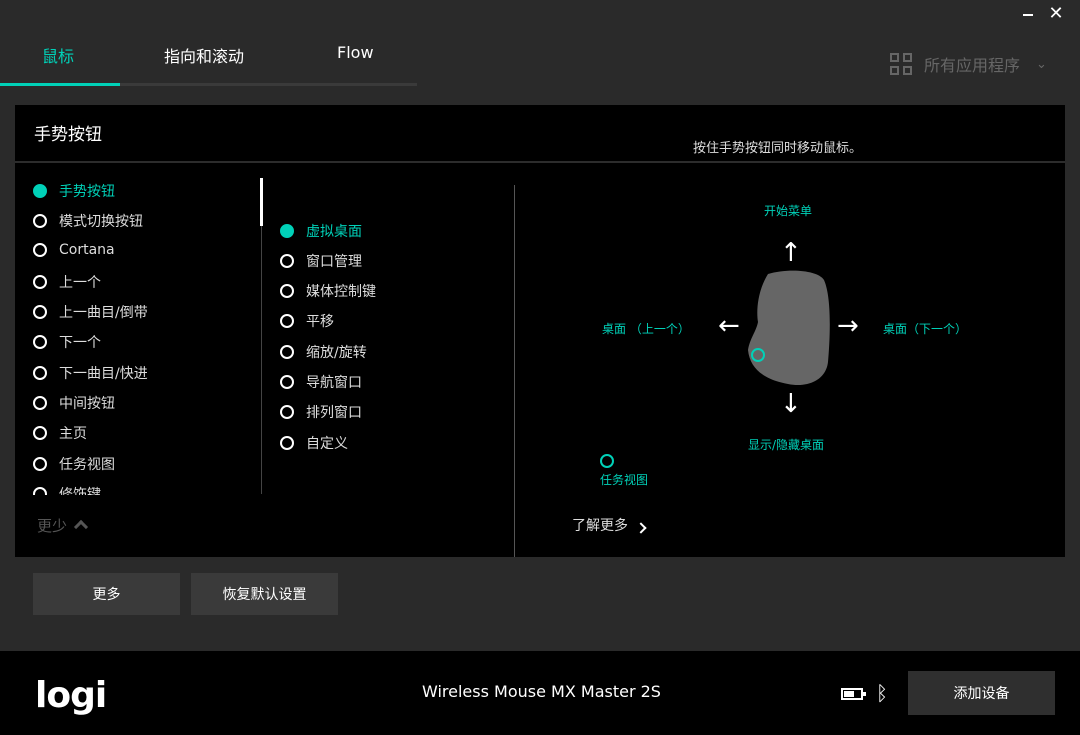  Describe the element at coordinates (1028, 14) in the screenshot. I see `minimize-button` at that location.